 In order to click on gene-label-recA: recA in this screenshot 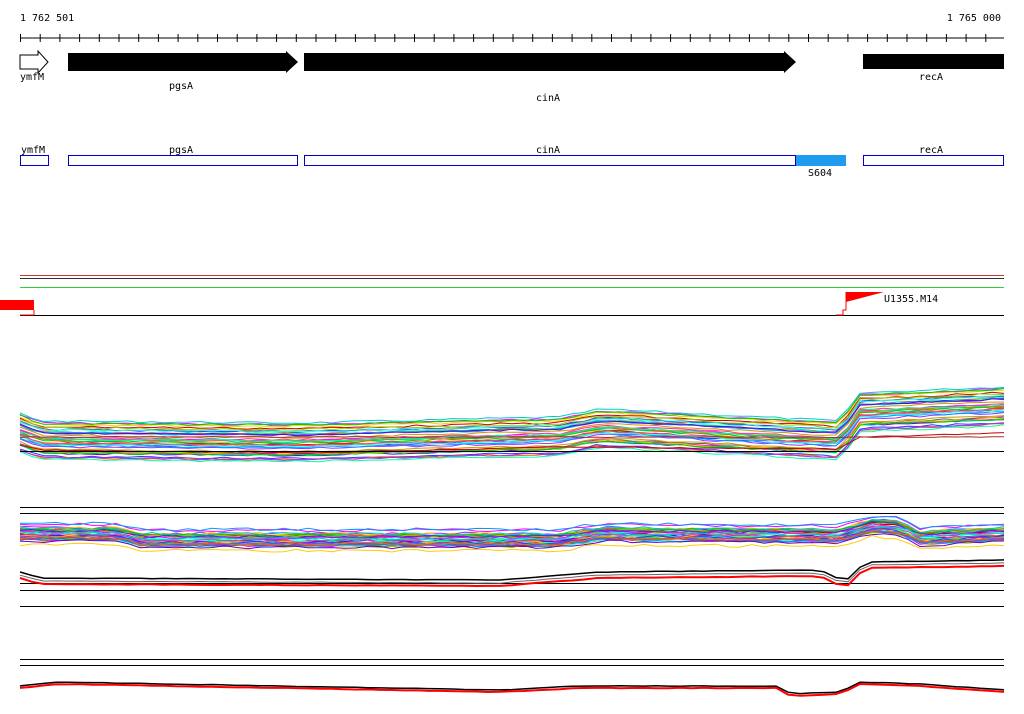, I will do `click(931, 77)`.